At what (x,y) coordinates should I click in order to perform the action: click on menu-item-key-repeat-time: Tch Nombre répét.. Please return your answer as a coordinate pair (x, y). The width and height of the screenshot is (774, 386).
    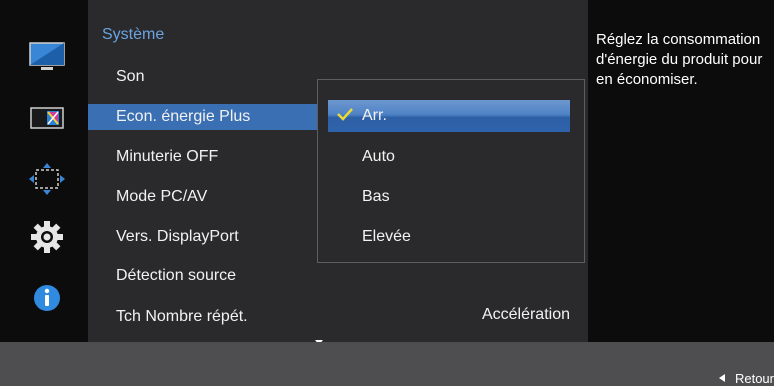
    Looking at the image, I should click on (203, 317).